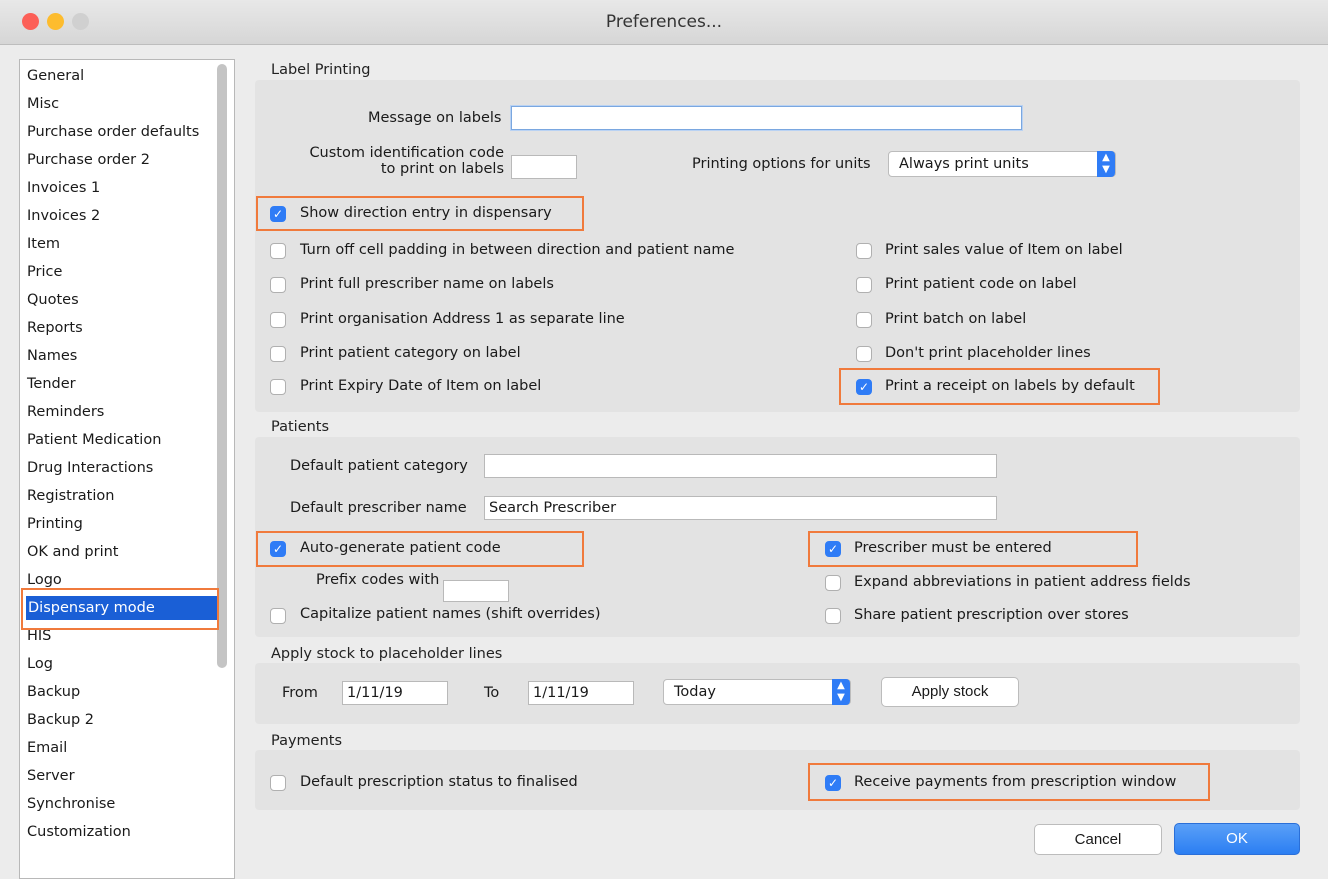 This screenshot has width=1328, height=879. What do you see at coordinates (65, 412) in the screenshot?
I see `sidebar-item-reminders: Reminders` at bounding box center [65, 412].